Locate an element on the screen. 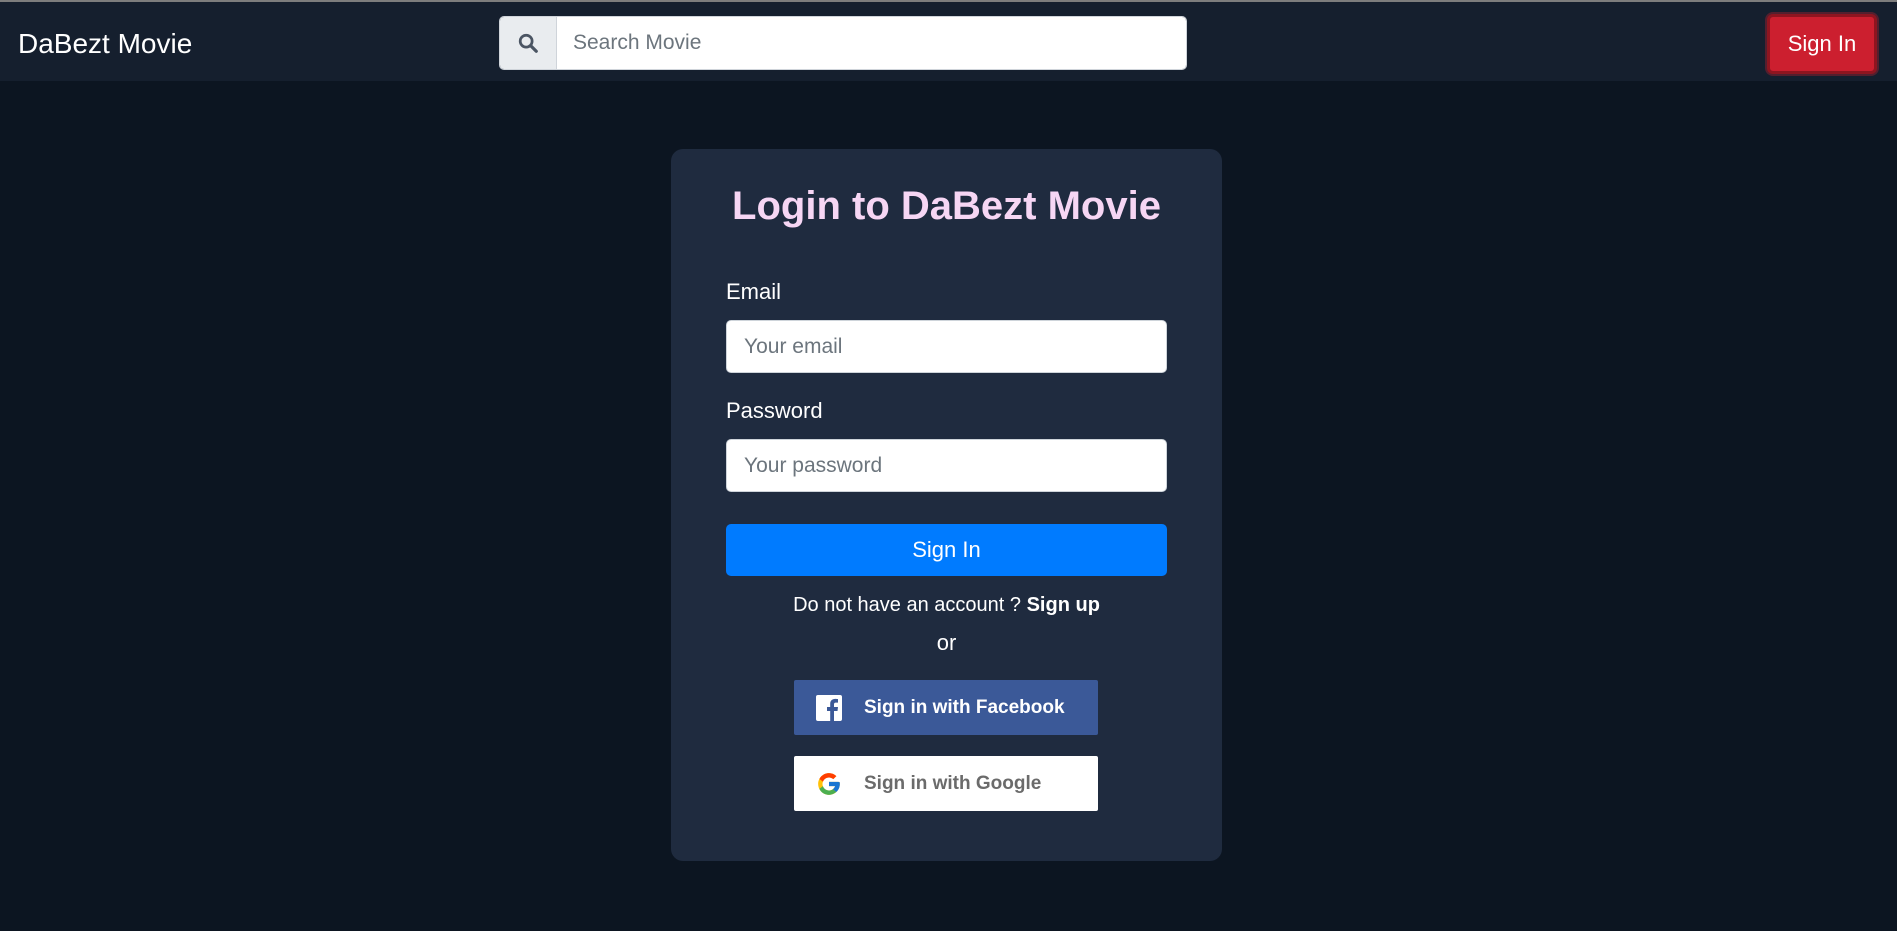 The image size is (1897, 931). signup-prompt: Do not have an account ? Sign up is located at coordinates (946, 605).